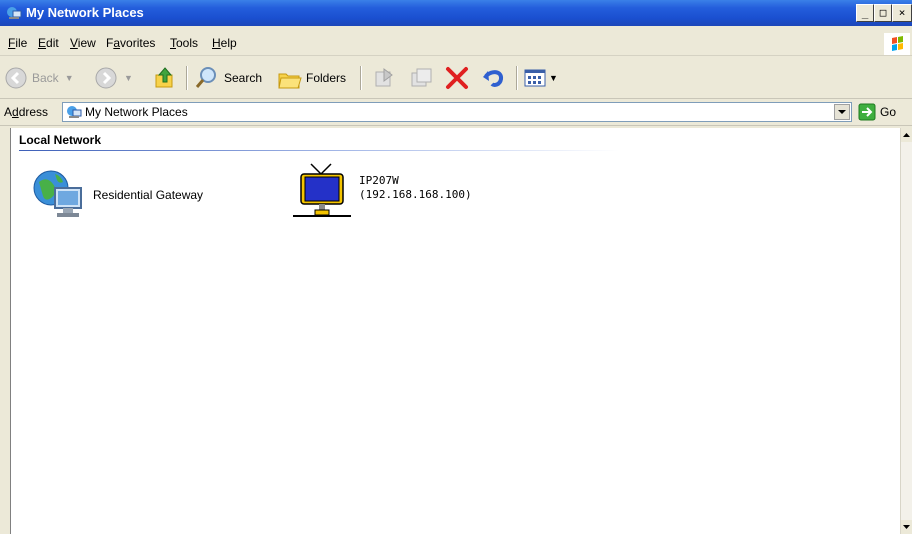  I want to click on menu-edit-label: dit, so click(52, 43).